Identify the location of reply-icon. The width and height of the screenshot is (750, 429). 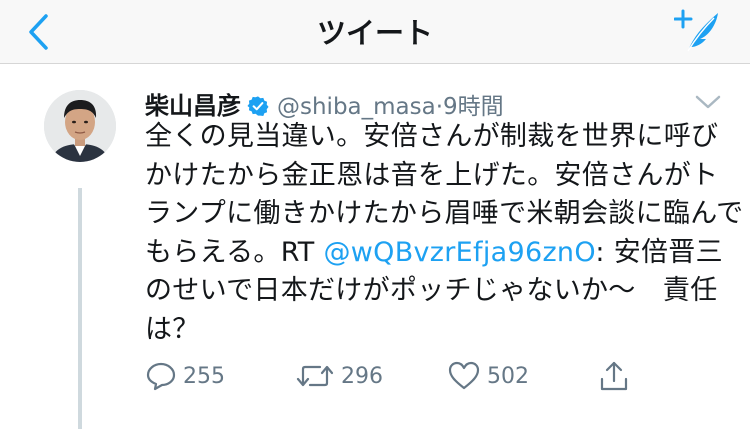
(161, 376).